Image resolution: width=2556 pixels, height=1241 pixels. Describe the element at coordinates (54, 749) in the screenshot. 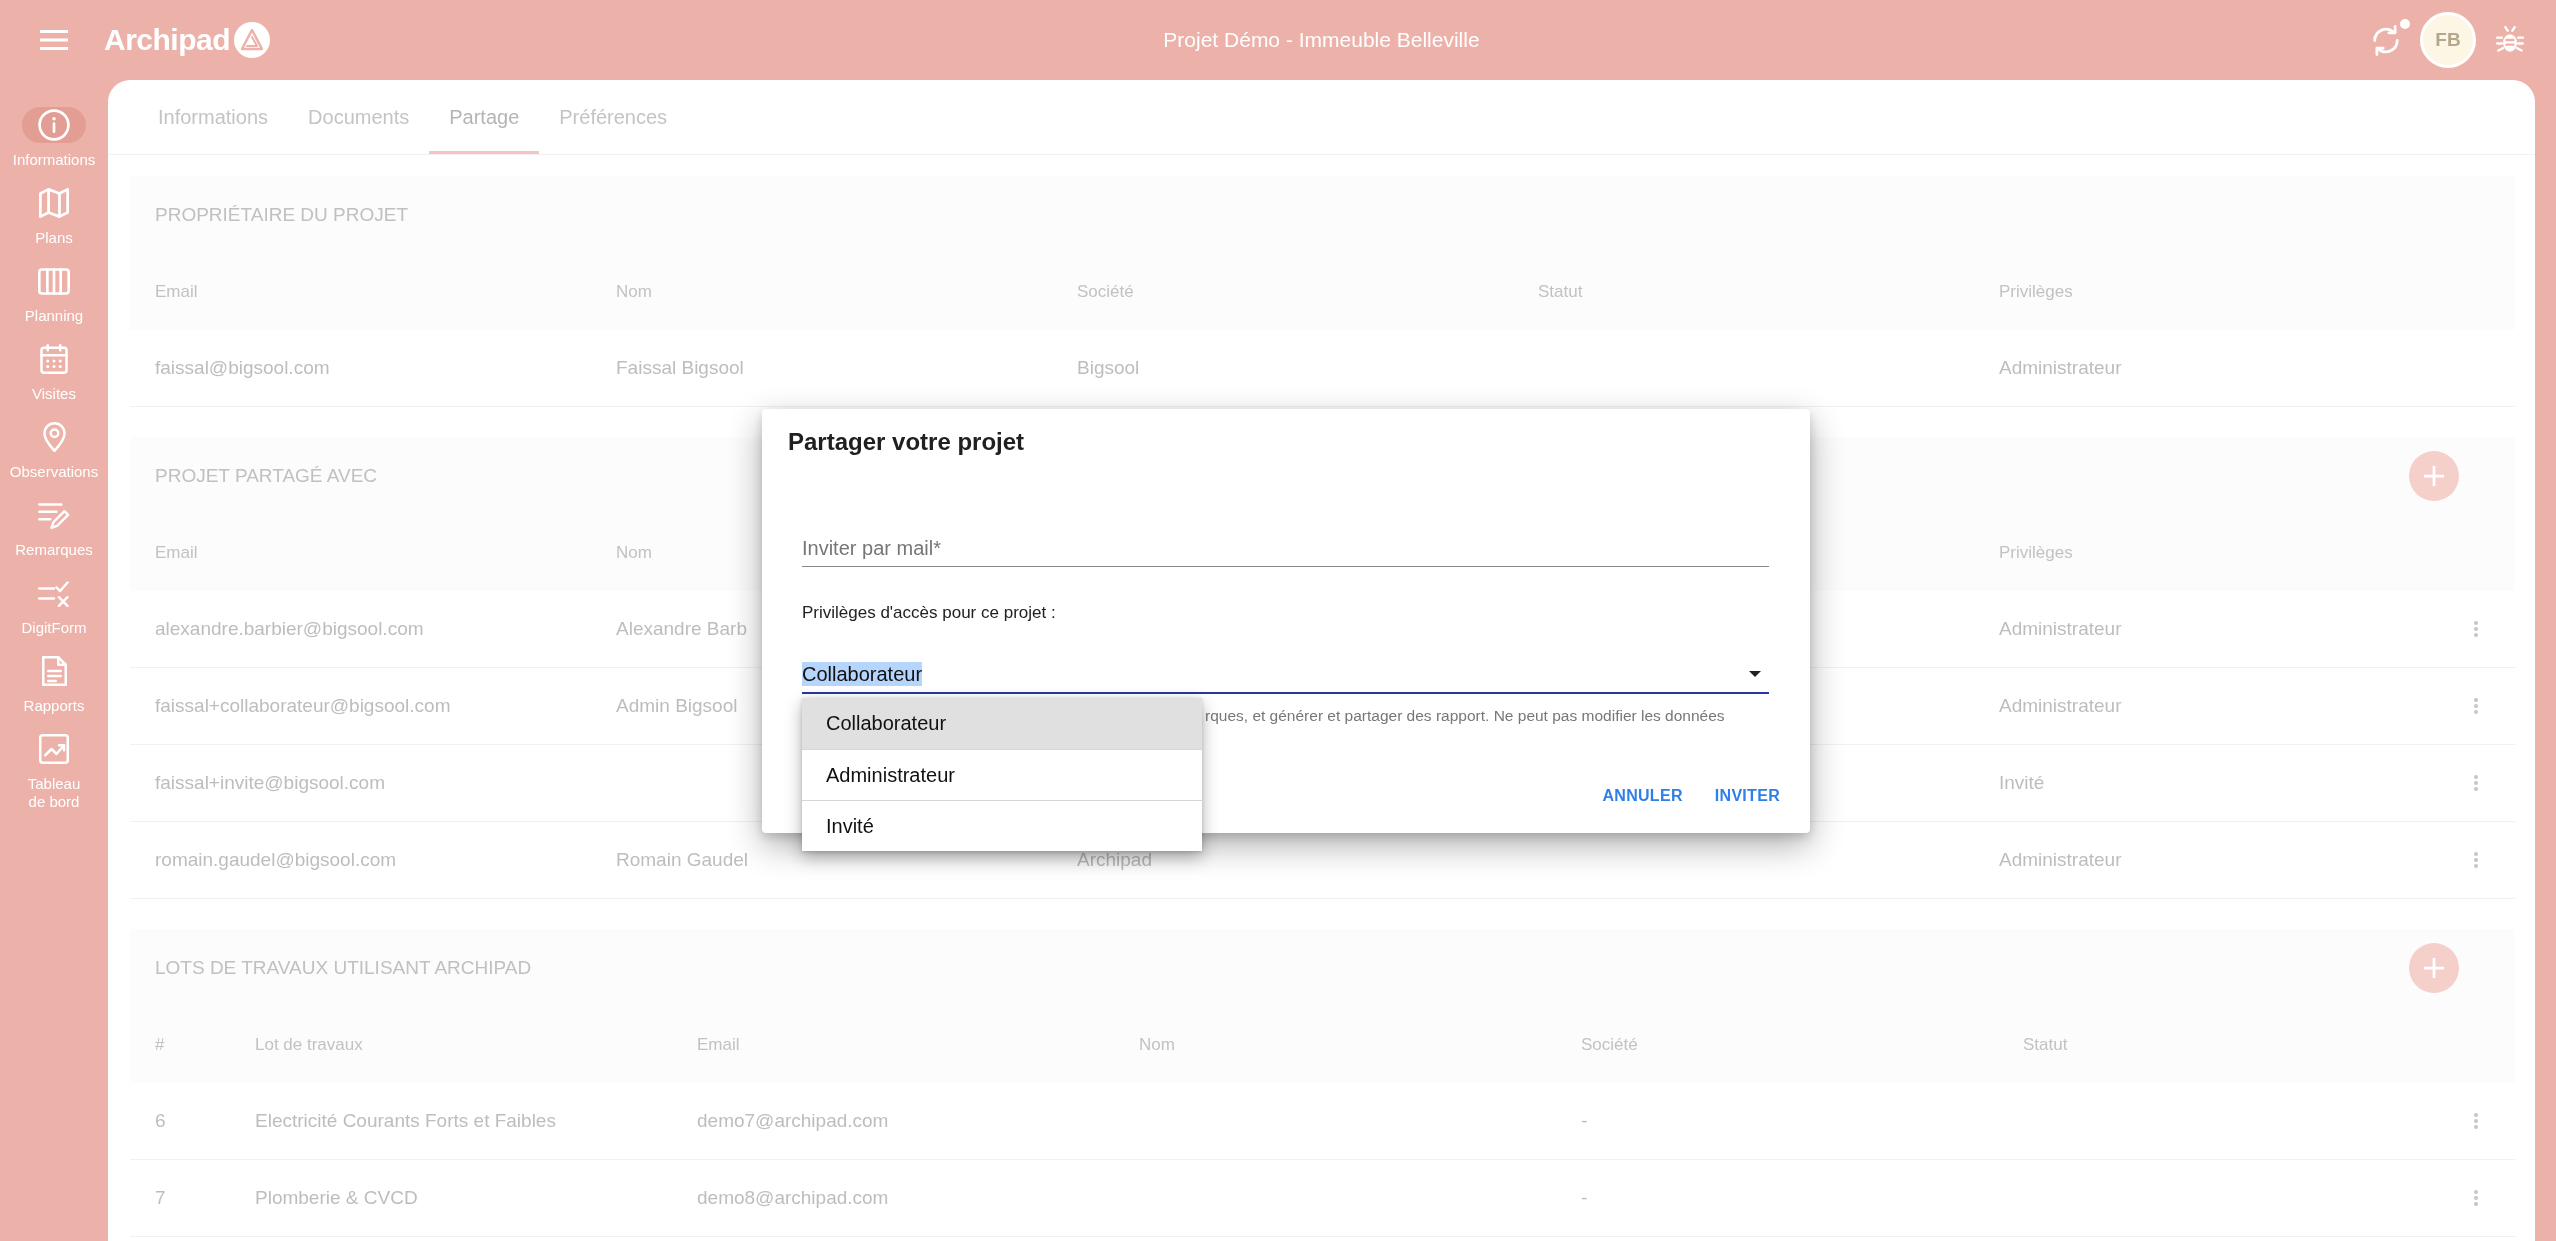

I see `chart-icon` at that location.